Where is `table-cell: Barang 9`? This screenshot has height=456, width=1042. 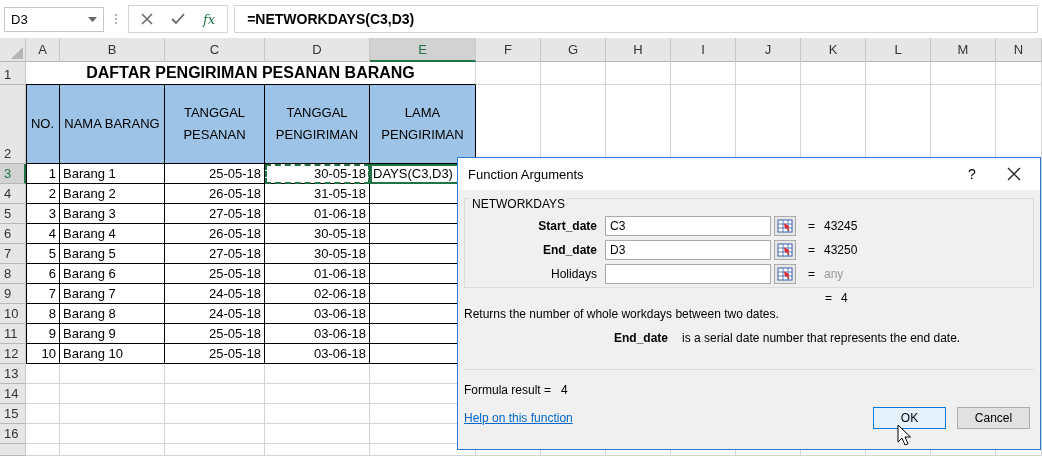
table-cell: Barang 9 is located at coordinates (112, 334).